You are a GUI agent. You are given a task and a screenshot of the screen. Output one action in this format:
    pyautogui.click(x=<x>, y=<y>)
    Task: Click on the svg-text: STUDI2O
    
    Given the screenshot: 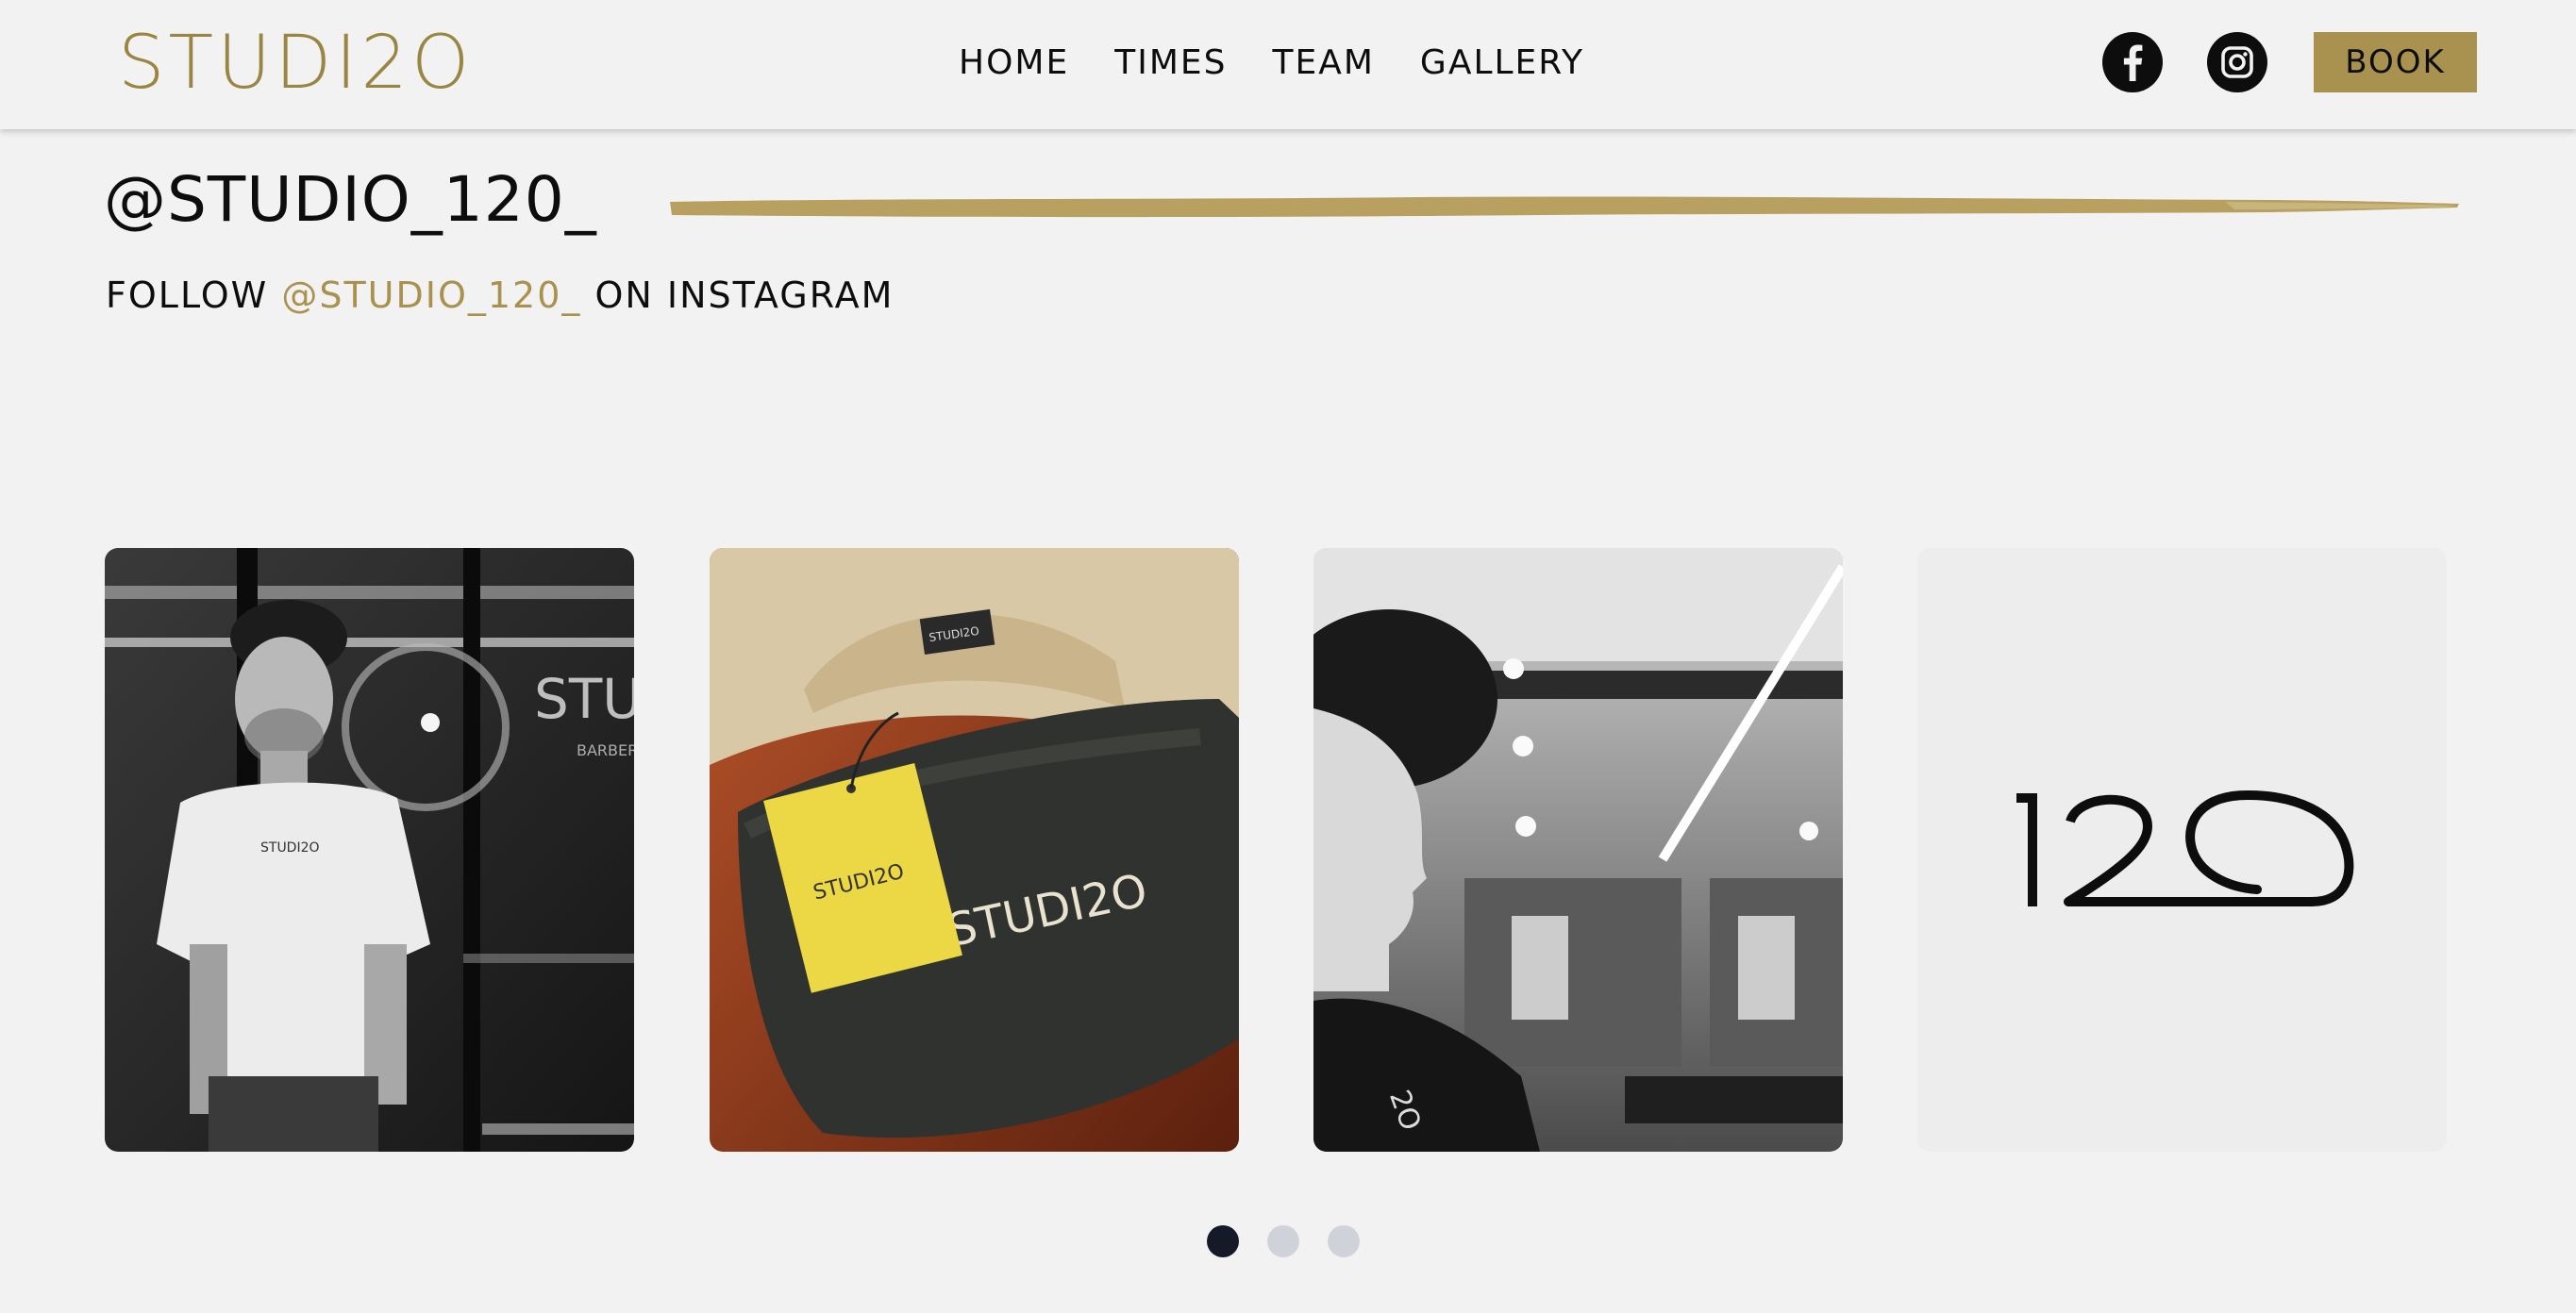 What is the action you would take?
    pyautogui.click(x=290, y=848)
    